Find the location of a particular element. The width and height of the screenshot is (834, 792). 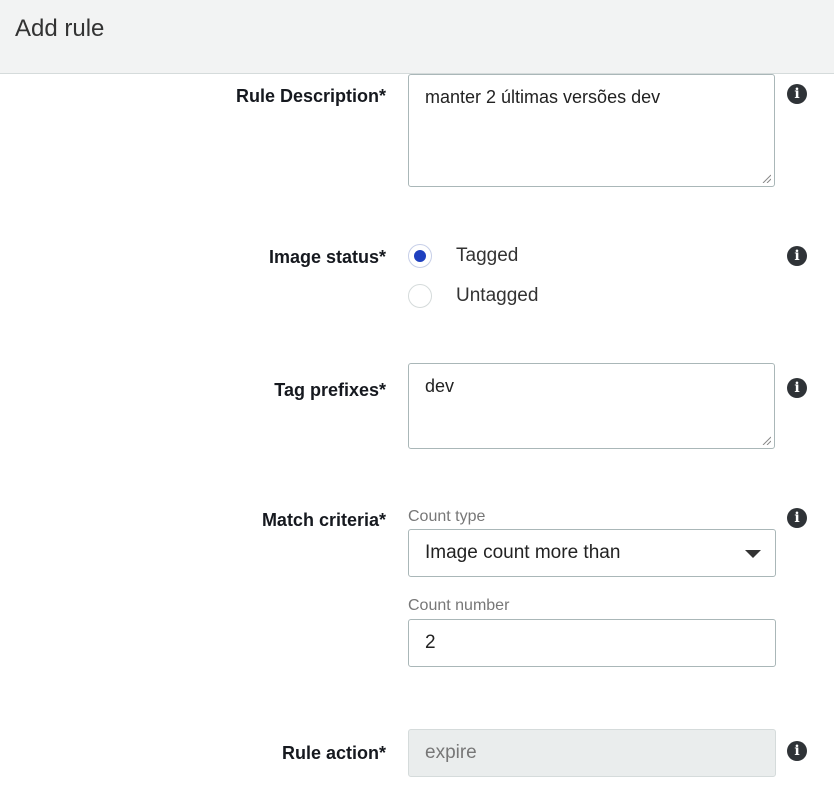

tag-prefixes-value: dev is located at coordinates (440, 386).